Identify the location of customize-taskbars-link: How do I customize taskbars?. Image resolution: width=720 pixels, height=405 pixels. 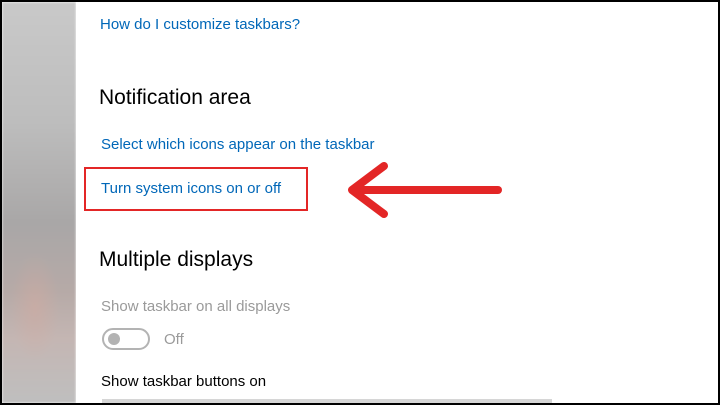
(200, 24).